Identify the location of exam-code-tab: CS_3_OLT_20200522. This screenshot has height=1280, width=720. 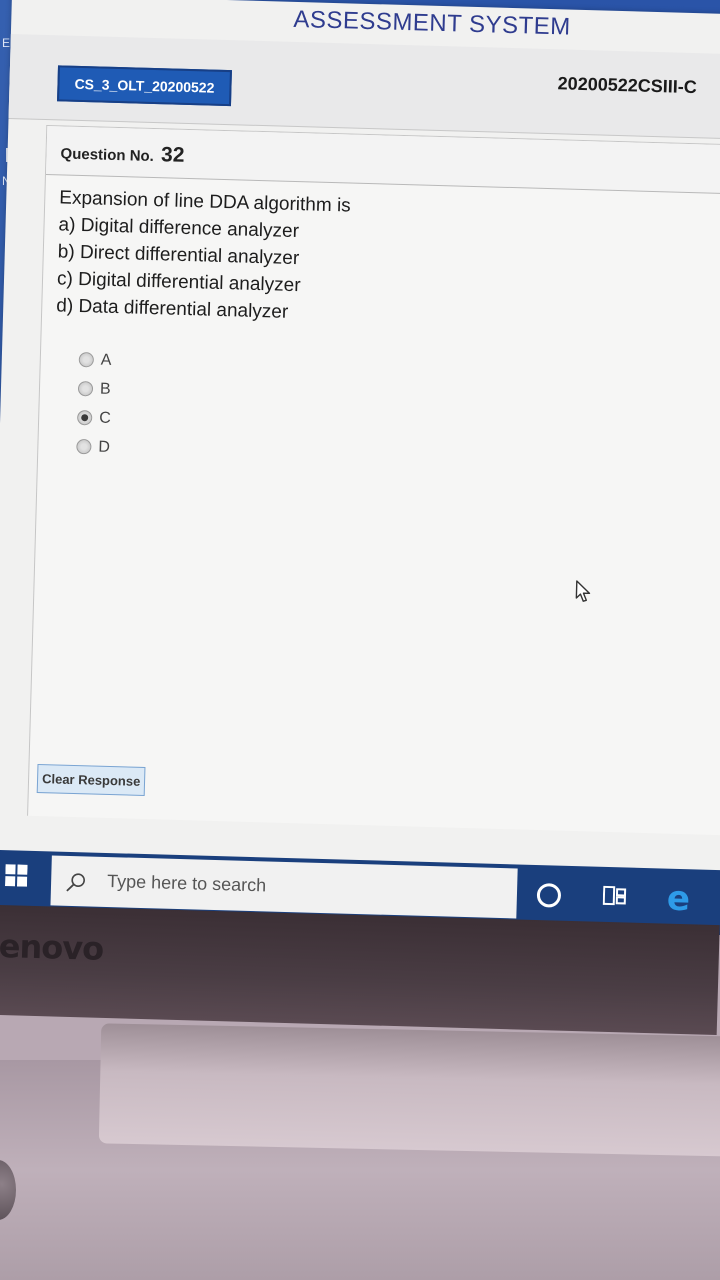
(144, 86).